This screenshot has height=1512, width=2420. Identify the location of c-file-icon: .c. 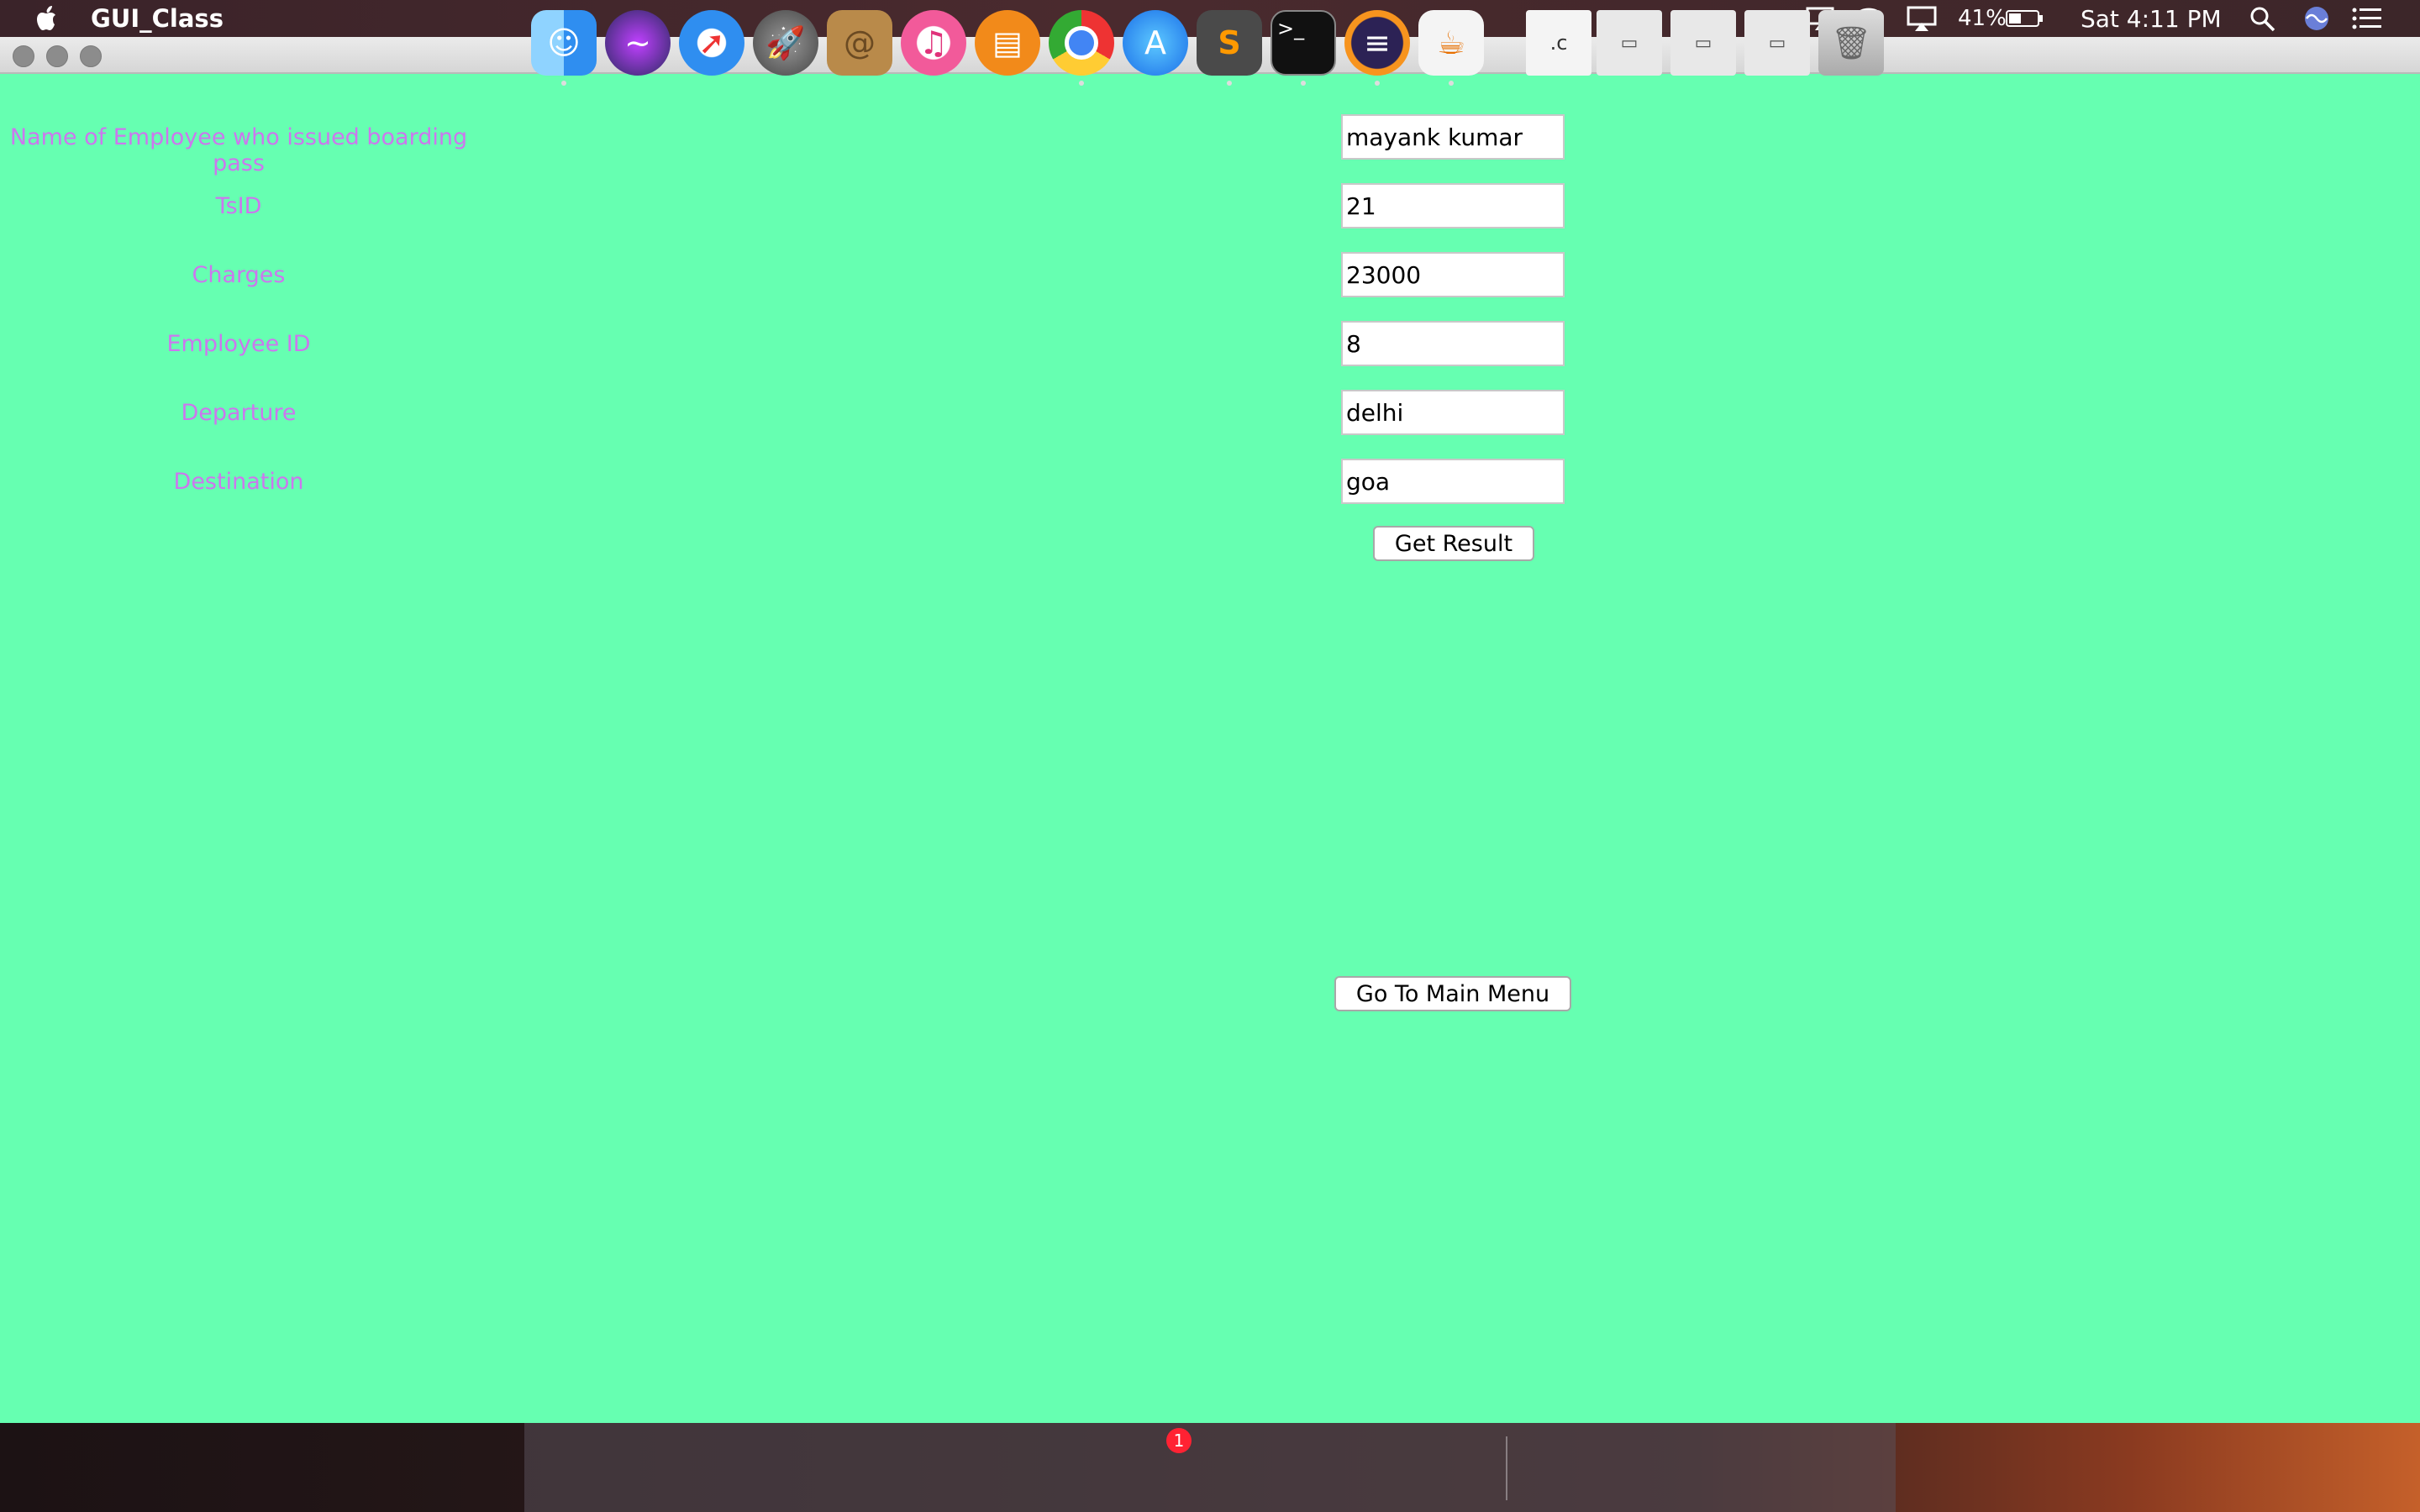
(1559, 43).